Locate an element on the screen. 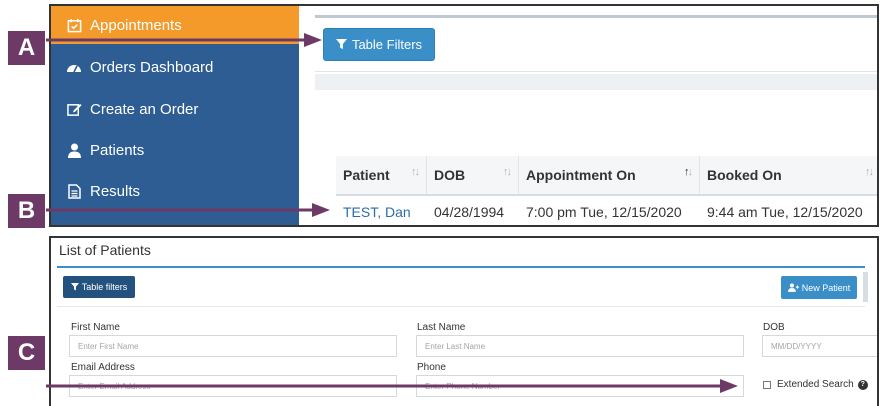  column-label: Booked On is located at coordinates (744, 175).